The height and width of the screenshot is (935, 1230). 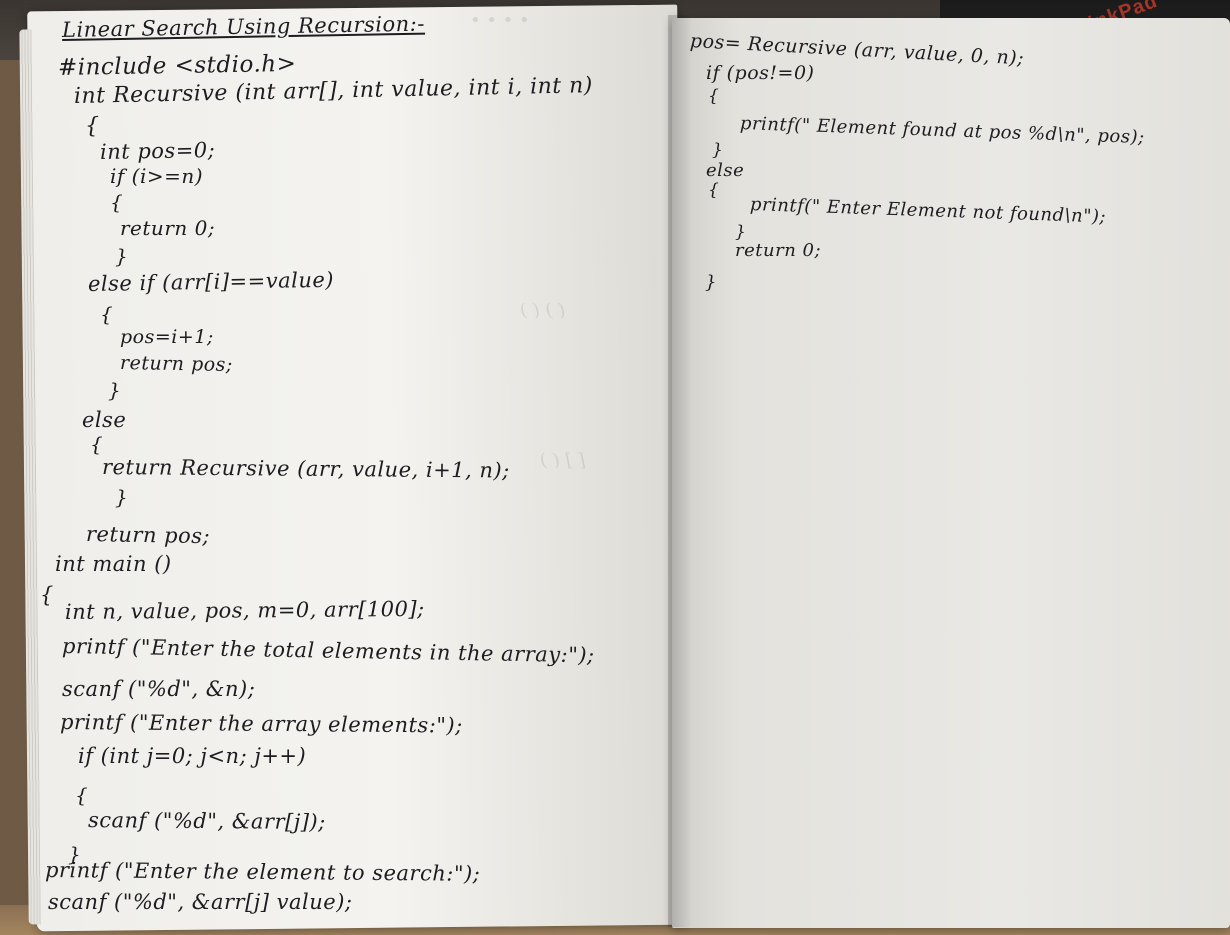 What do you see at coordinates (244, 610) in the screenshot?
I see `handwritten-code-line: int n, value, pos, m=0, arr[100];` at bounding box center [244, 610].